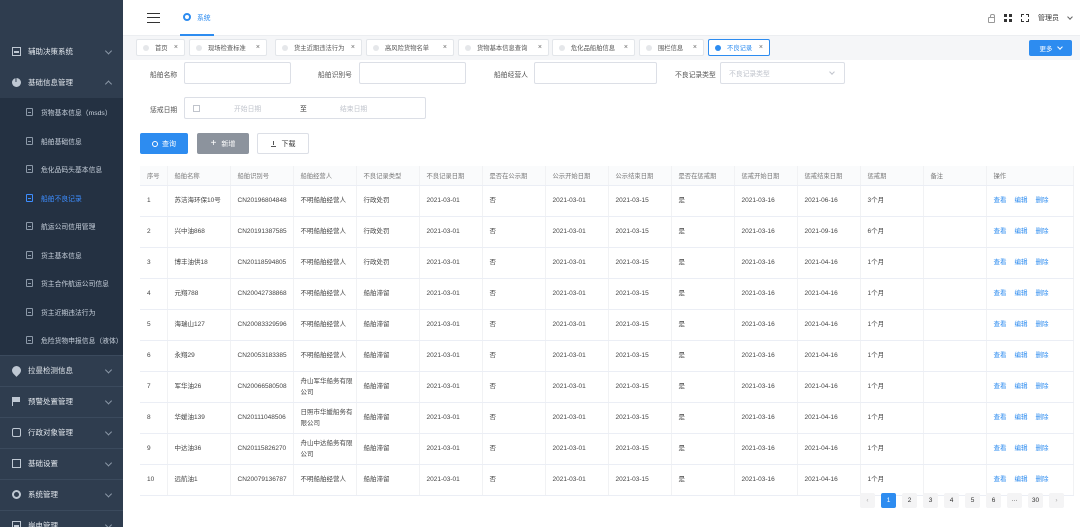 Image resolution: width=1080 pixels, height=527 pixels. I want to click on column-header: 船舶识别号, so click(262, 176).